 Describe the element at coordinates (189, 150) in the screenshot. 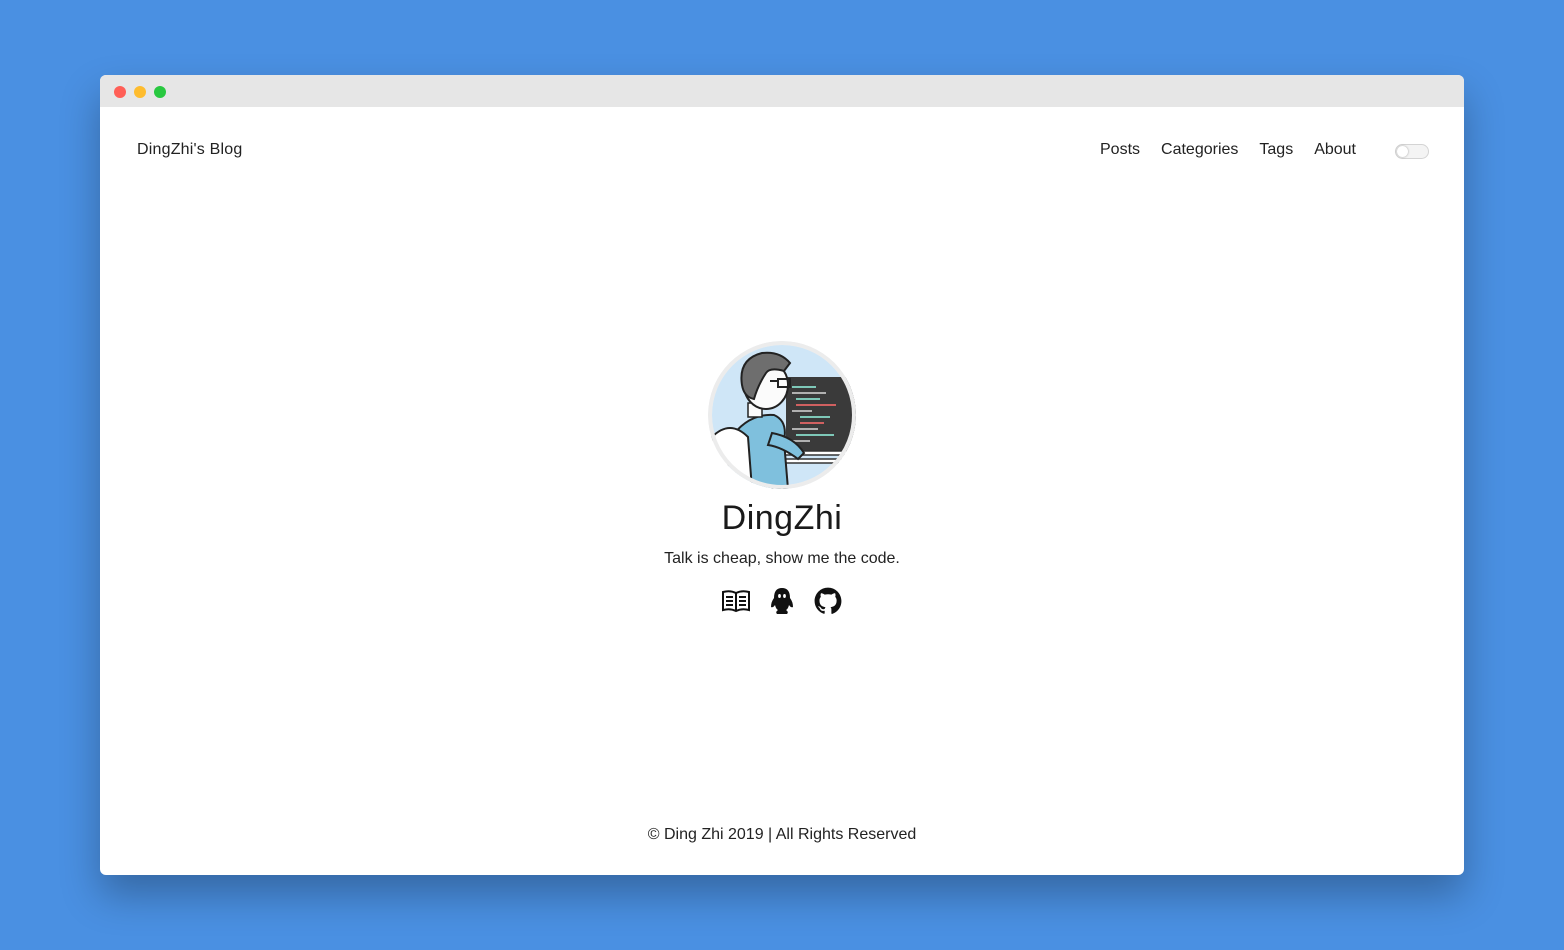

I see `site-brand-link: DingZhi's Blog` at that location.